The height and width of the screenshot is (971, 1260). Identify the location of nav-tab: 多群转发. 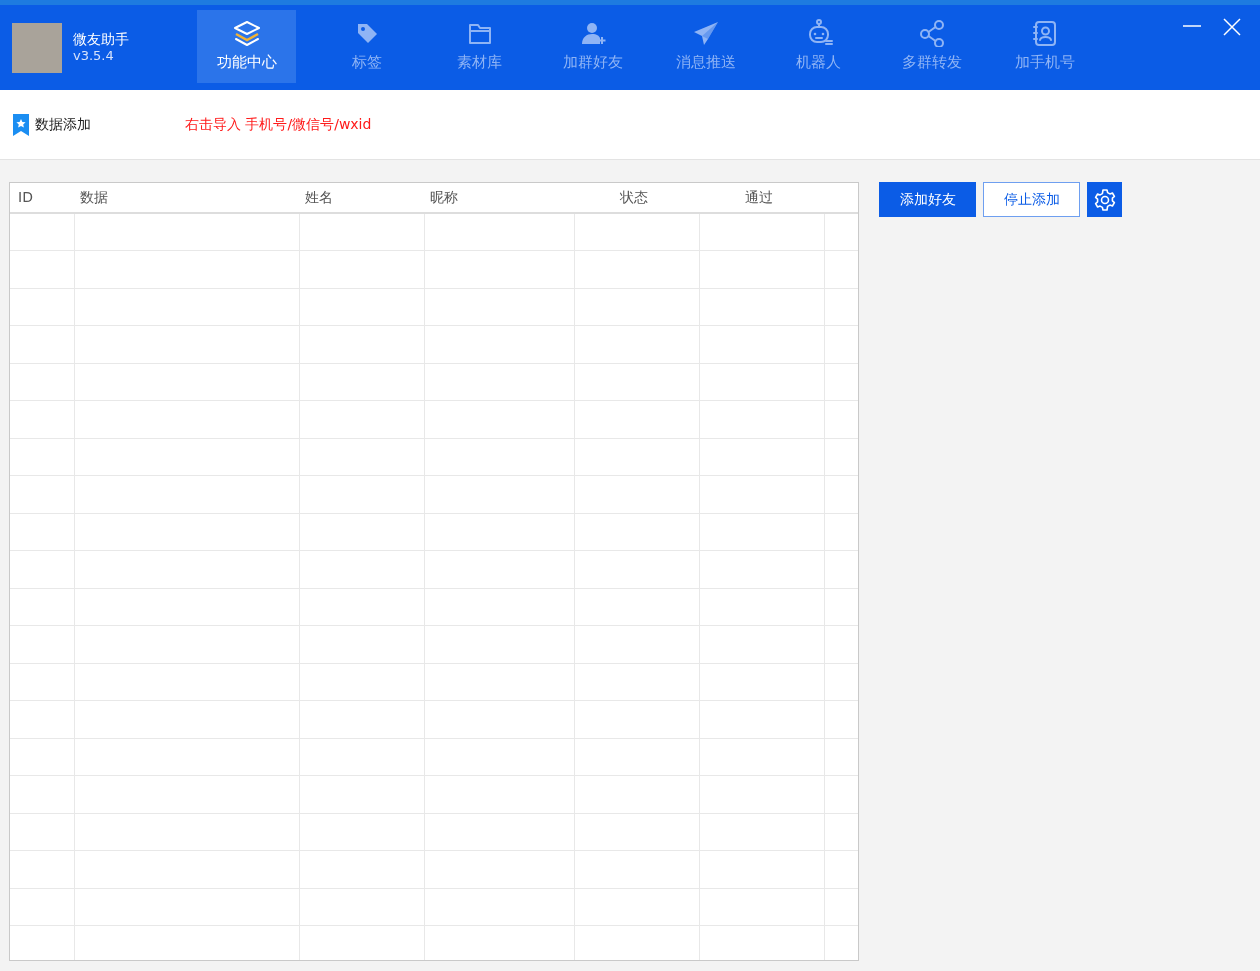
(931, 46).